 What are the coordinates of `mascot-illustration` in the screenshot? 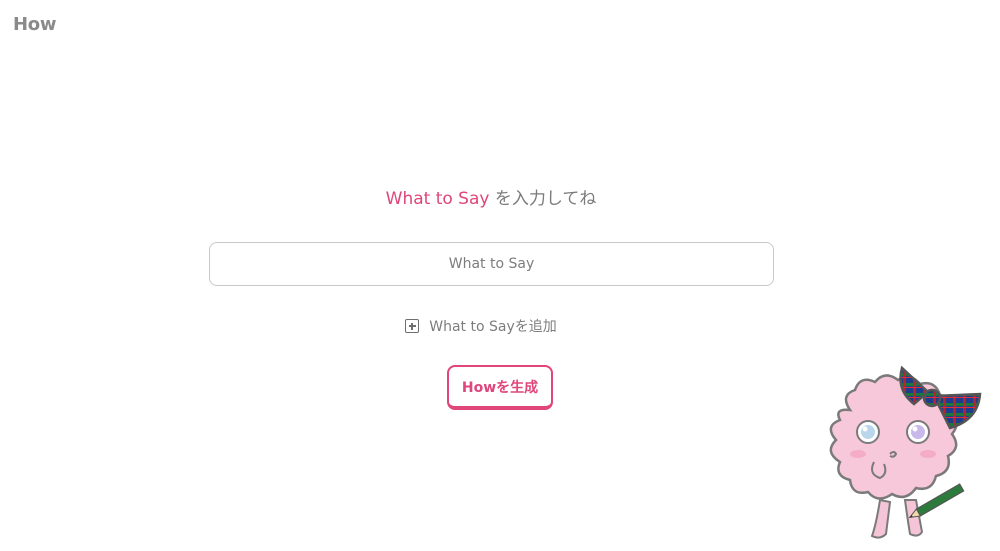 It's located at (905, 452).